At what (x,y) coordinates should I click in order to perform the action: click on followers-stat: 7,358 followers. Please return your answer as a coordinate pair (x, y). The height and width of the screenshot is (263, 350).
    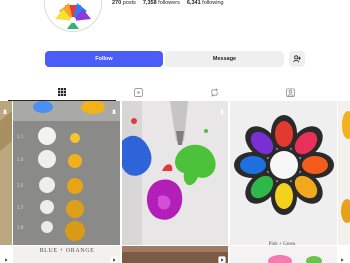
    Looking at the image, I should click on (161, 3).